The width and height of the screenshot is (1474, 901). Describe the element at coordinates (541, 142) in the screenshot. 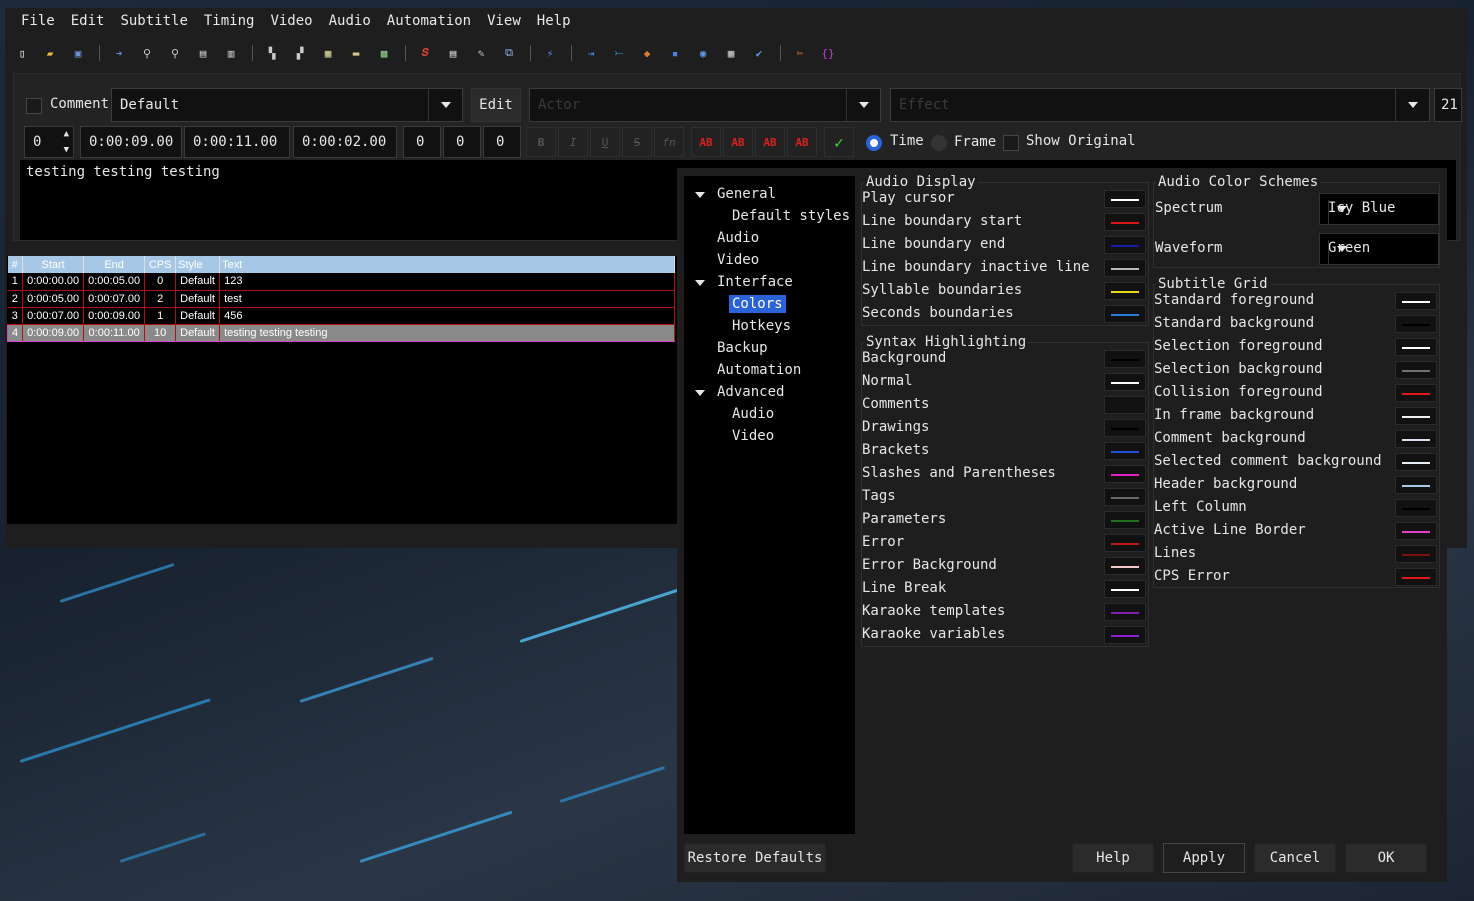

I see `bold-button: B` at that location.